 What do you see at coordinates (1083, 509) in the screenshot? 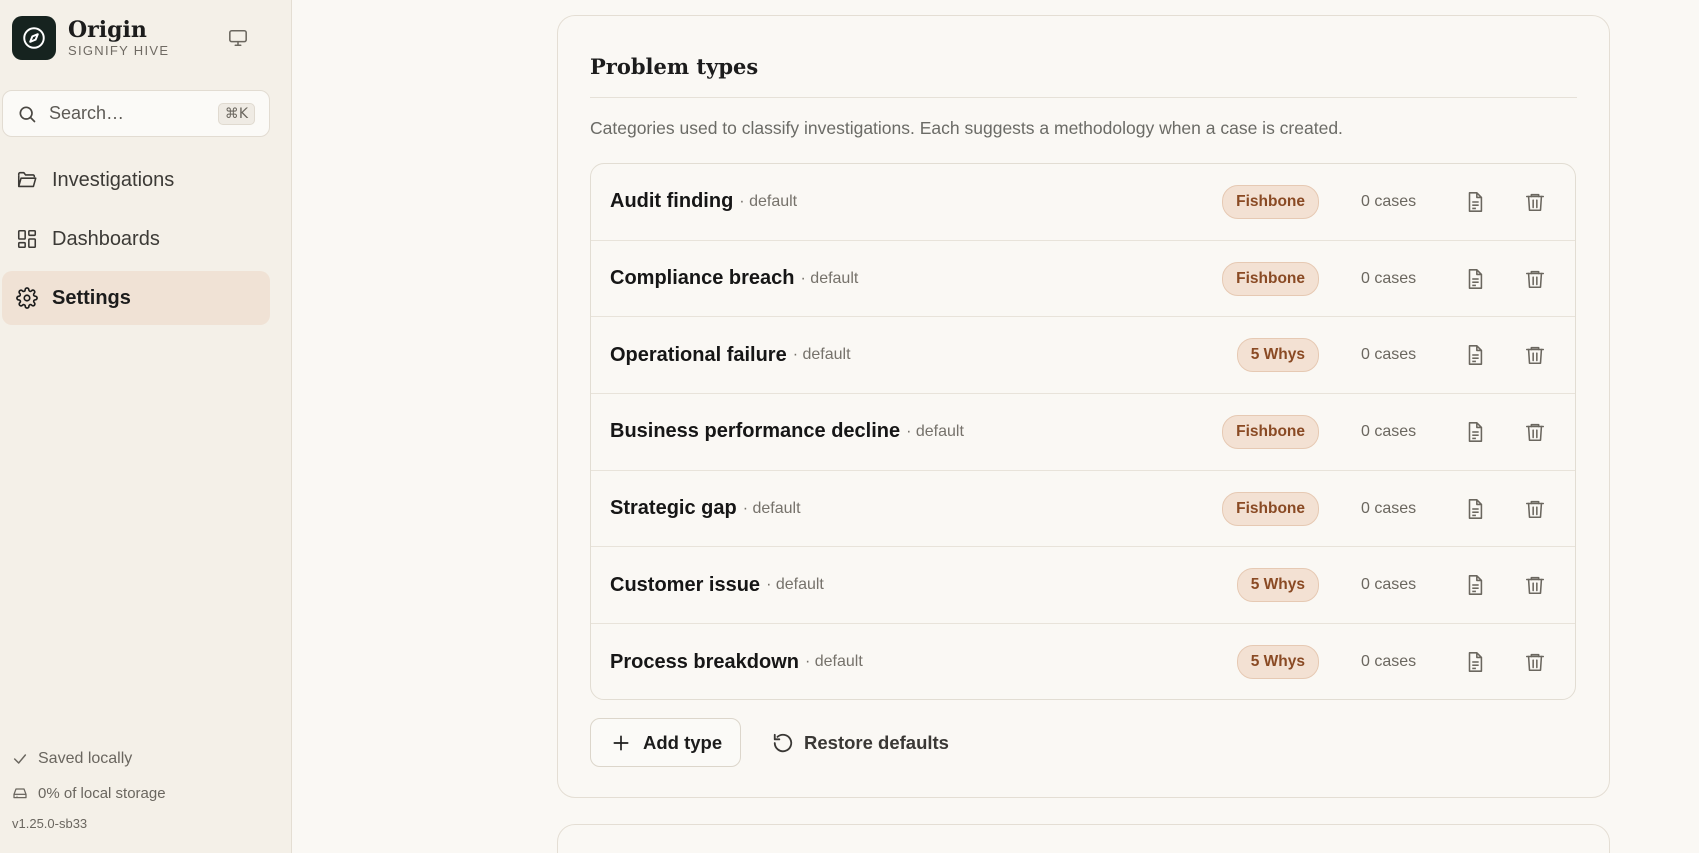
I see `list-item: Strategic gap · default Fishbone 0 cases` at bounding box center [1083, 509].